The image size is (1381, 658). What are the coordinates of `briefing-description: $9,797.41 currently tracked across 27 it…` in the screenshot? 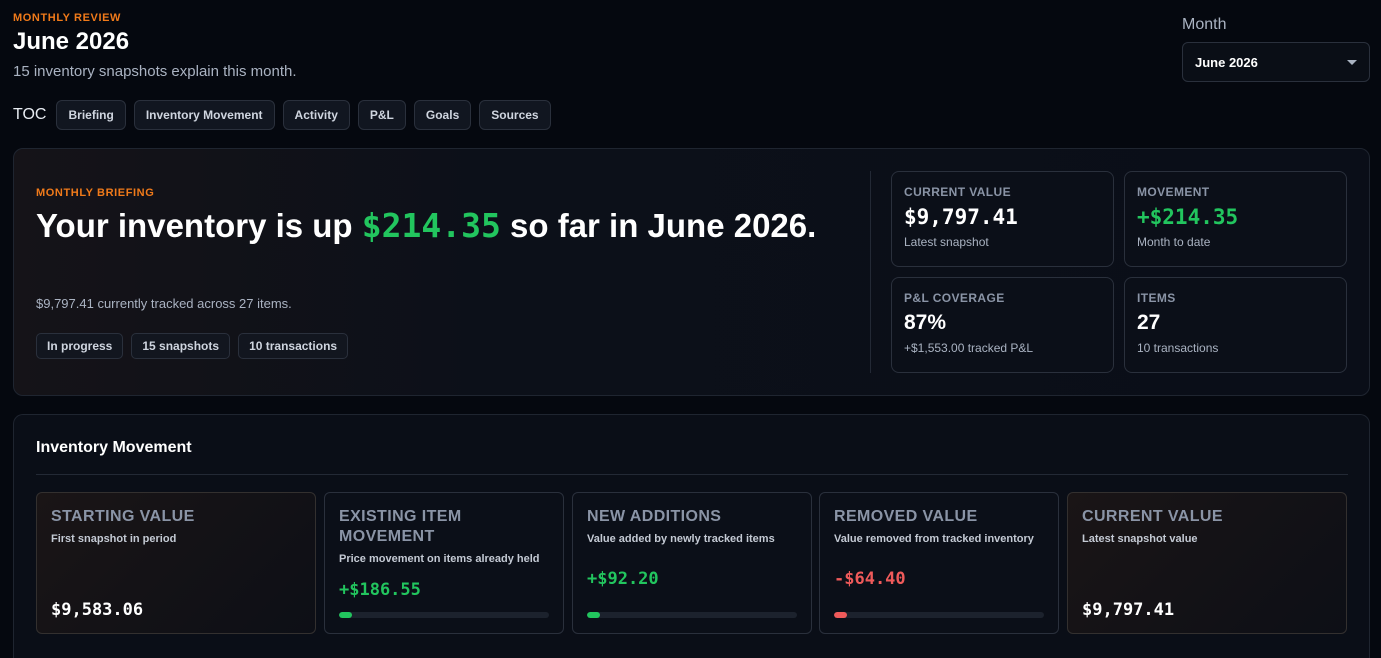 It's located at (164, 303).